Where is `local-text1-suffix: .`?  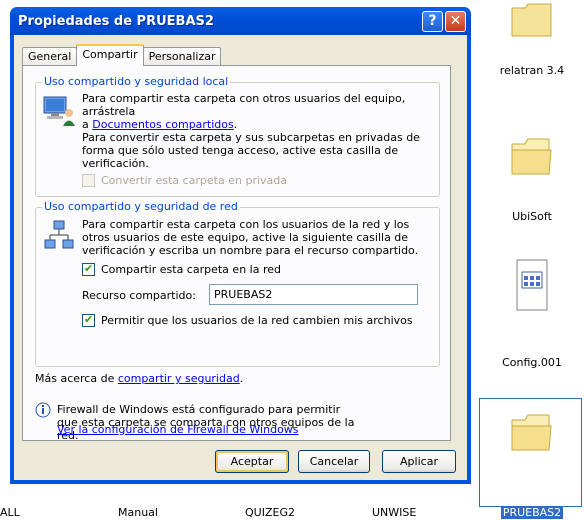 local-text1-suffix: . is located at coordinates (235, 124).